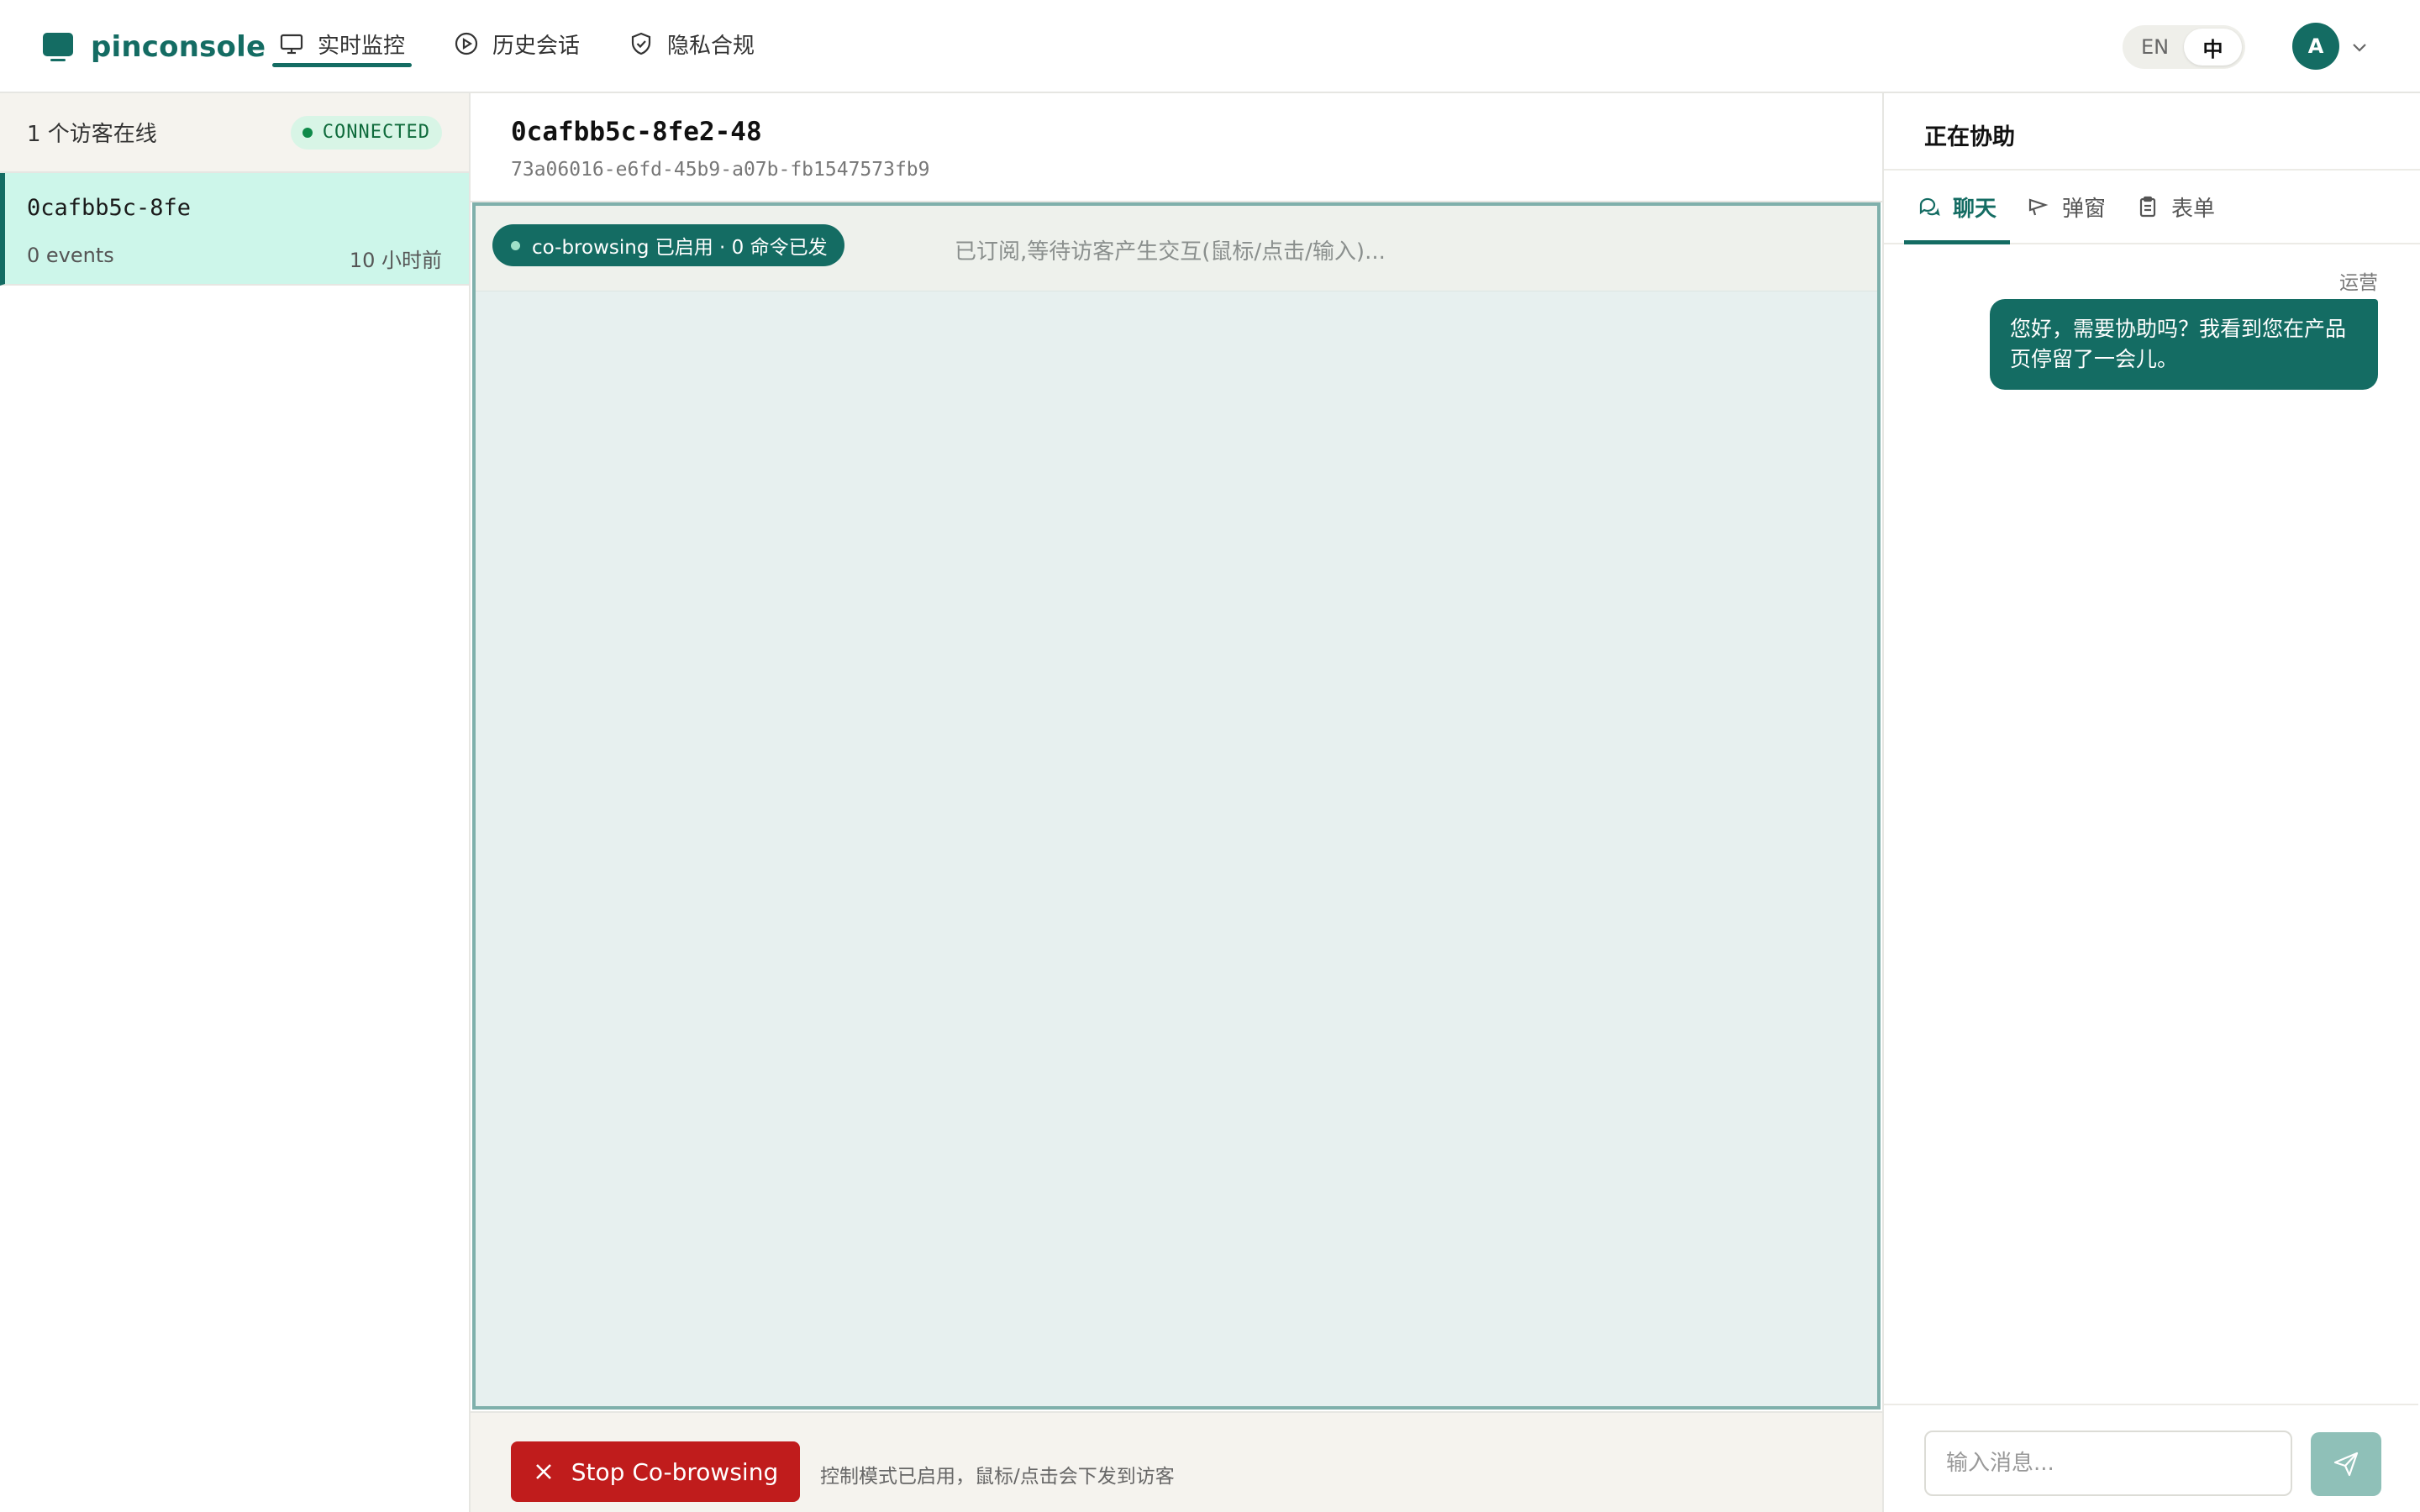  I want to click on clipboard-icon, so click(2147, 207).